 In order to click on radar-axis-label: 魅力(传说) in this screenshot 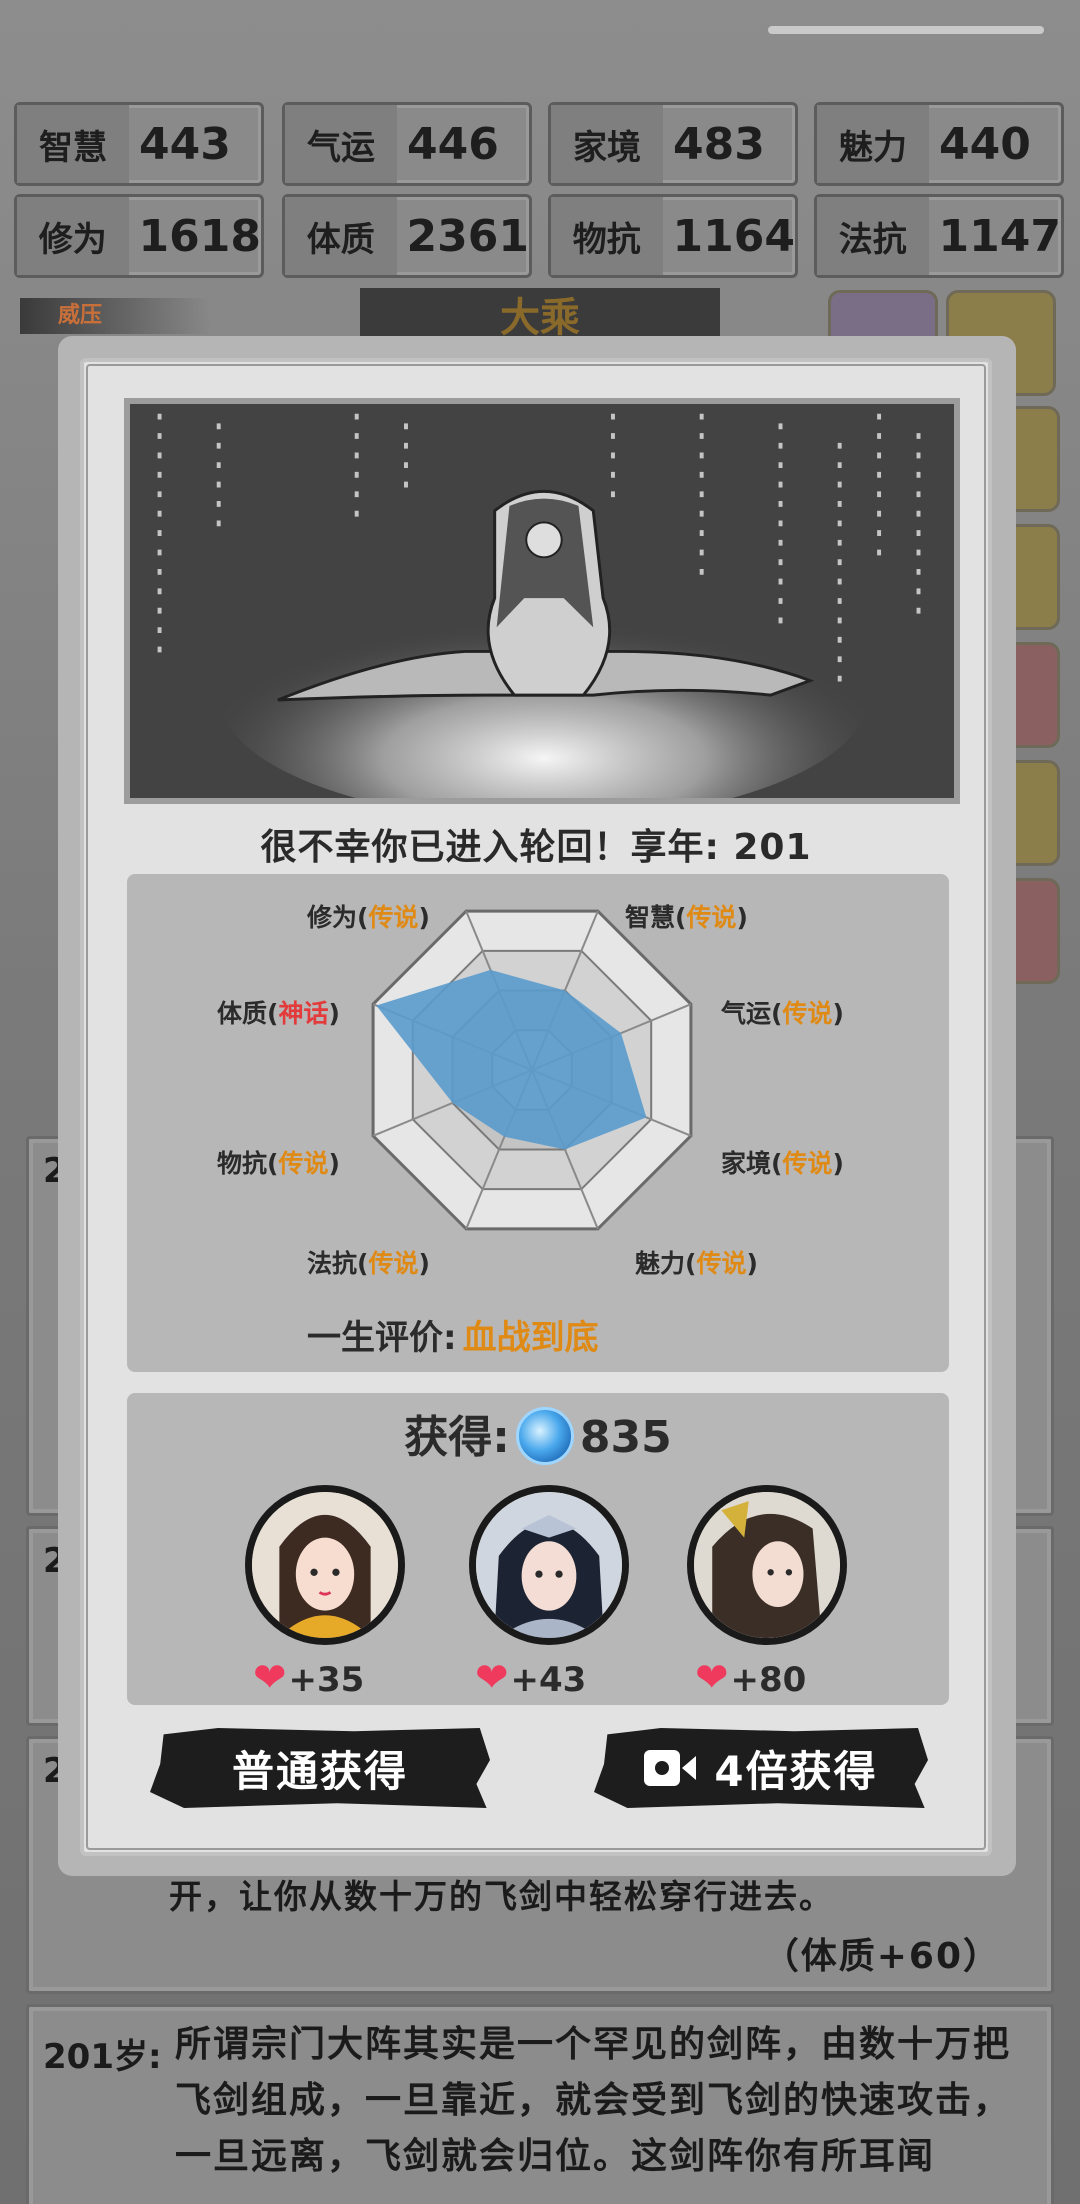, I will do `click(696, 1263)`.